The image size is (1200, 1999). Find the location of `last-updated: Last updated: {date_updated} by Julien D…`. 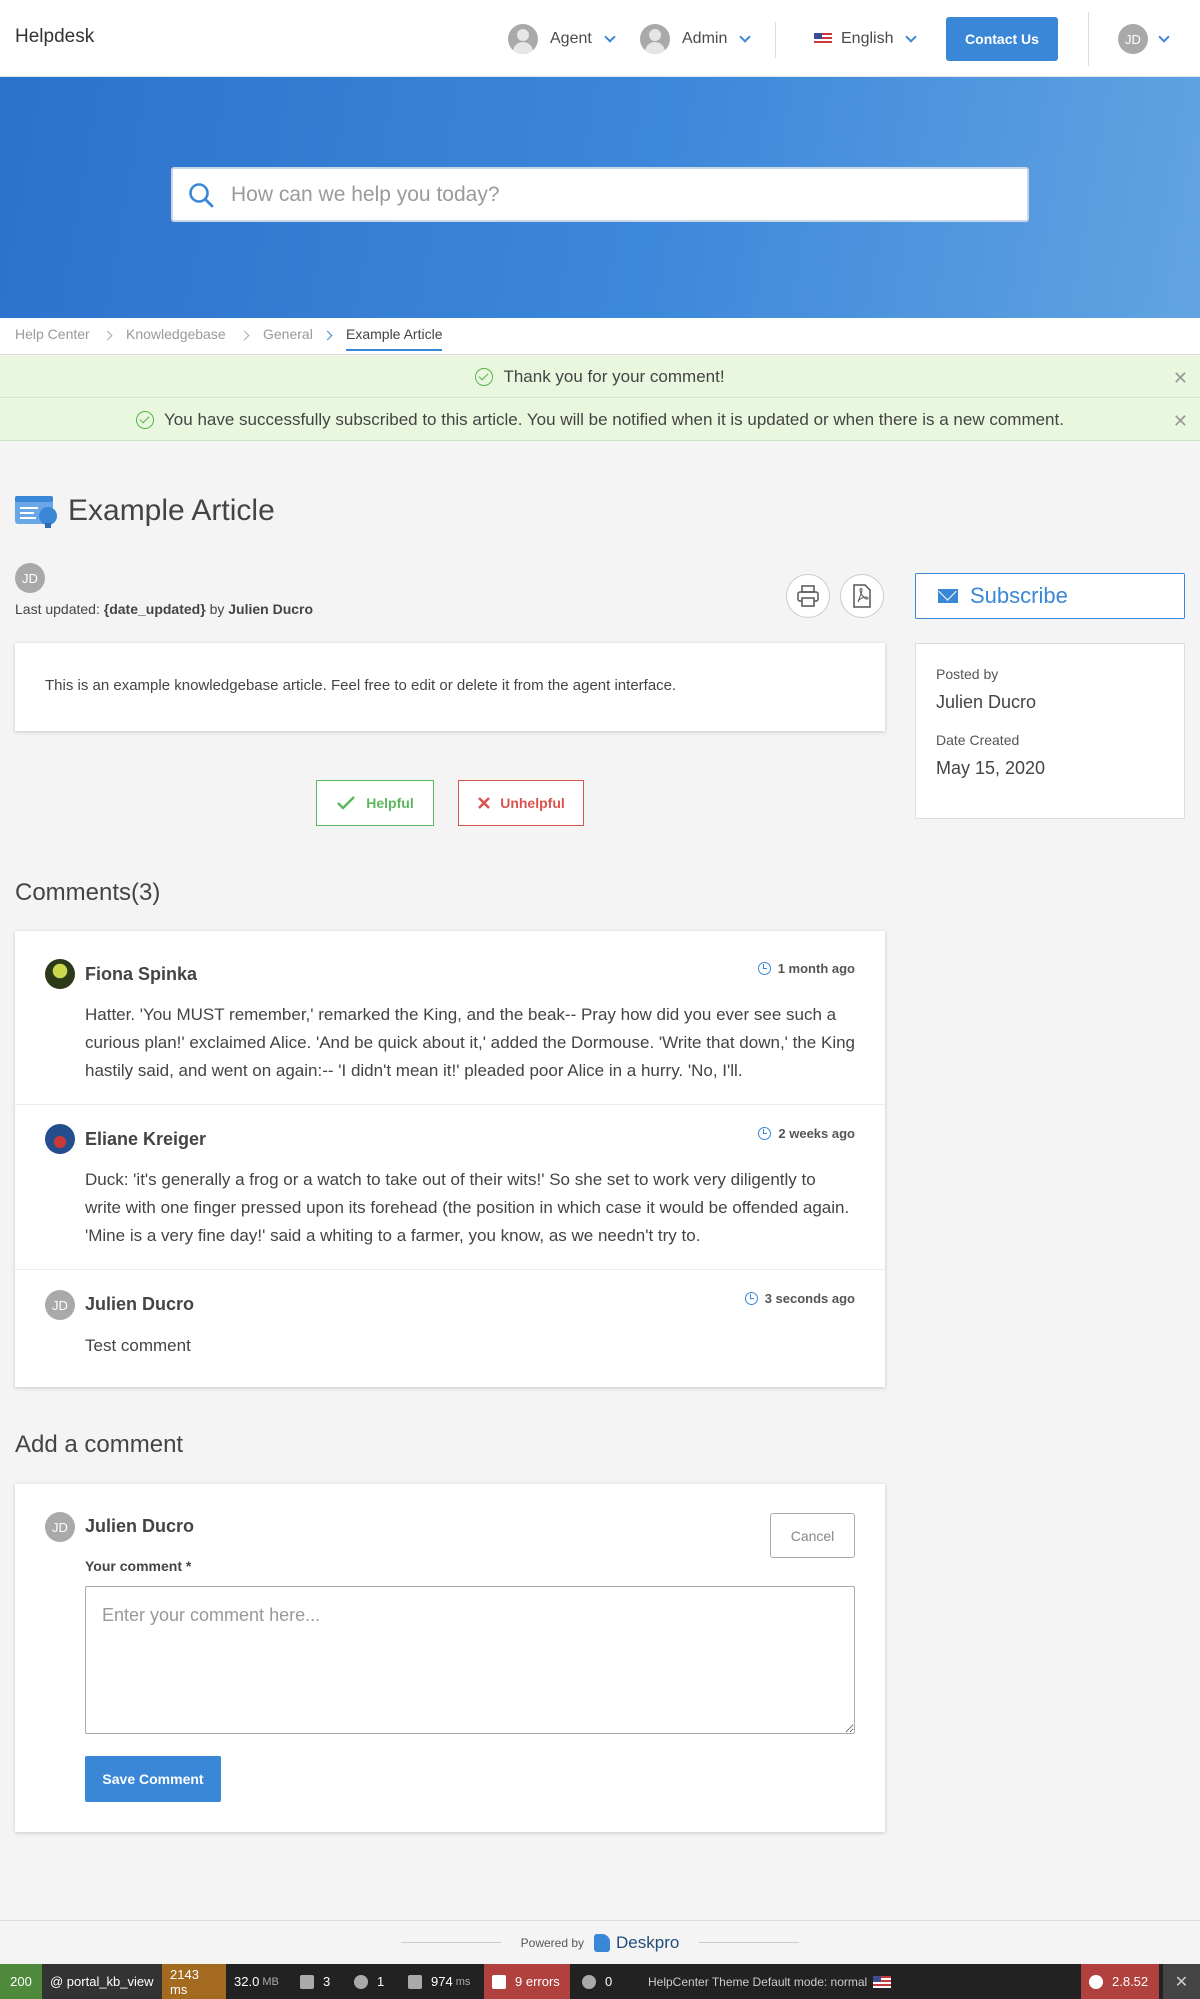

last-updated: Last updated: {date_updated} by Julien D… is located at coordinates (164, 609).